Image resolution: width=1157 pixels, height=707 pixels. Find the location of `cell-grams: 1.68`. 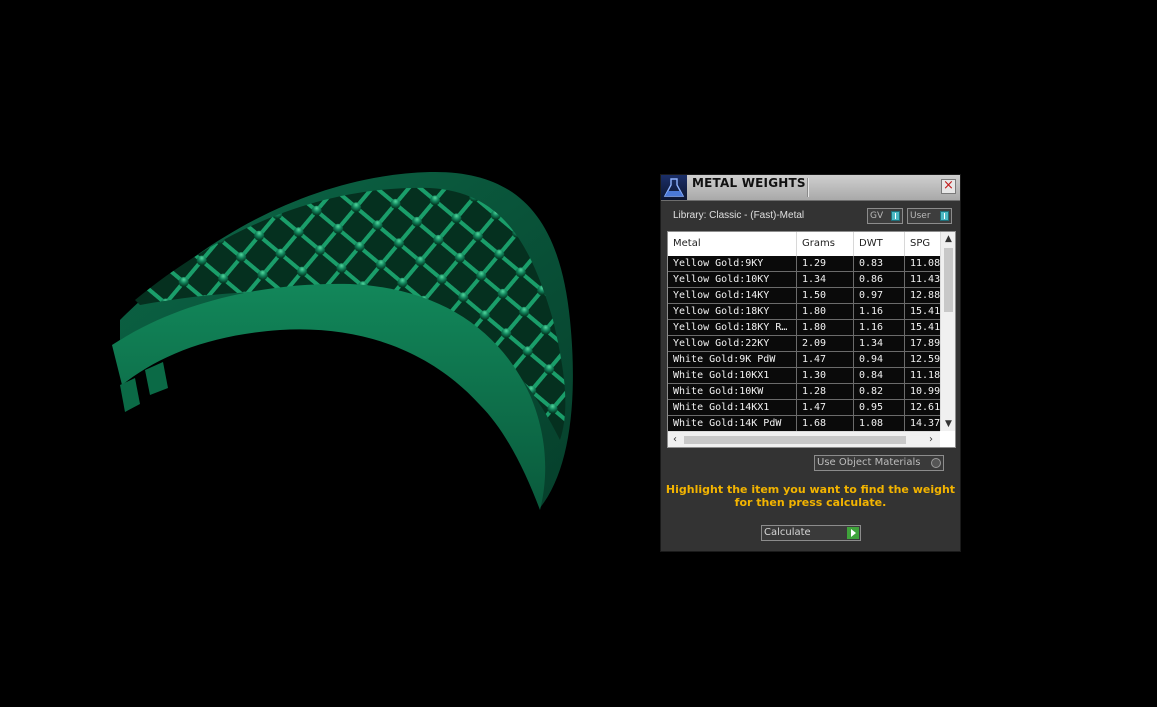

cell-grams: 1.68 is located at coordinates (825, 423).